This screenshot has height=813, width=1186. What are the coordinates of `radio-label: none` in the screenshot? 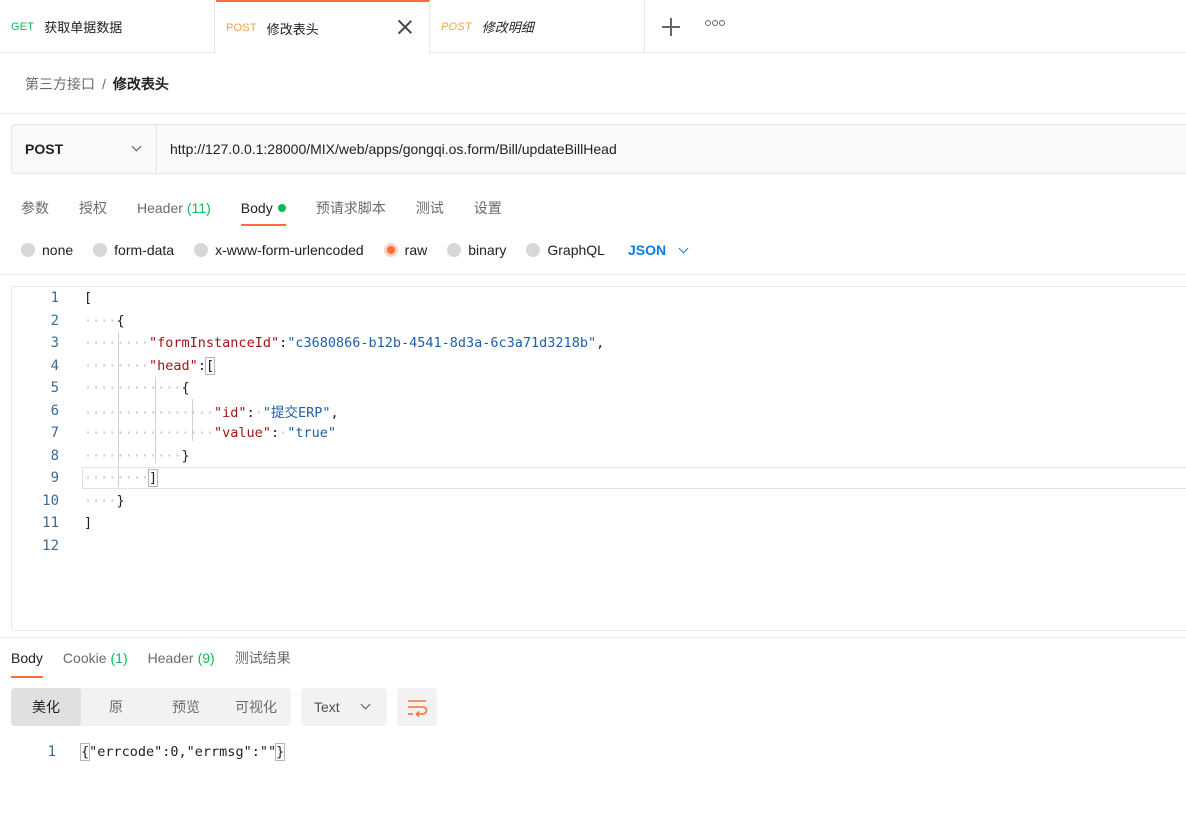 It's located at (58, 250).